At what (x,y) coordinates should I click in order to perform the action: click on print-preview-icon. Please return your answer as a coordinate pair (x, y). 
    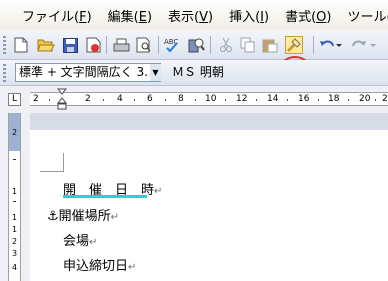
    Looking at the image, I should click on (144, 45).